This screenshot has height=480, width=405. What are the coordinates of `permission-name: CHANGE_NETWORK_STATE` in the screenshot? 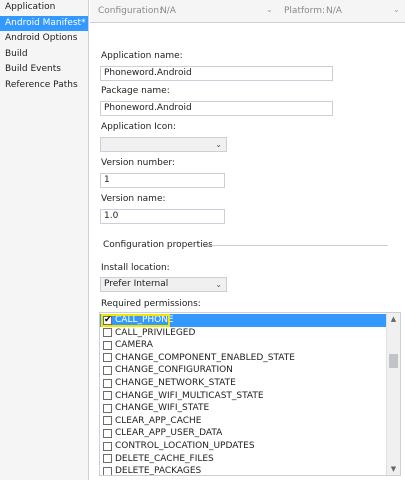 It's located at (175, 383).